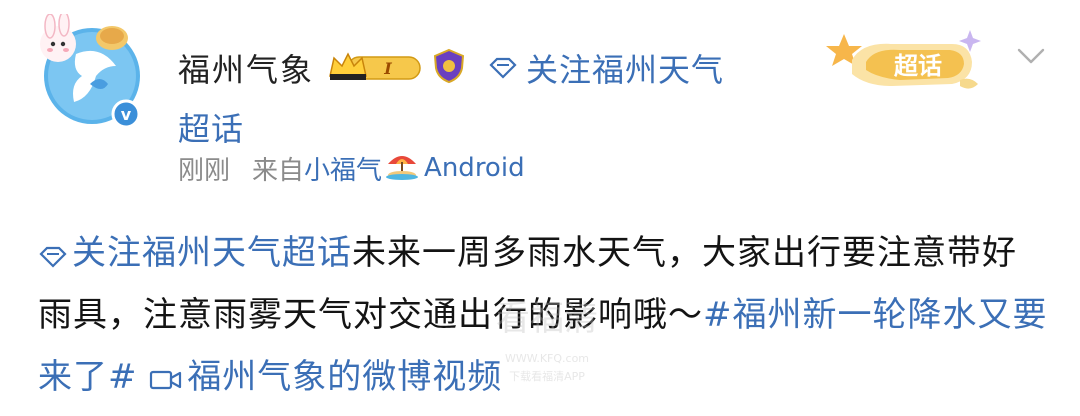  I want to click on shield-icon, so click(449, 68).